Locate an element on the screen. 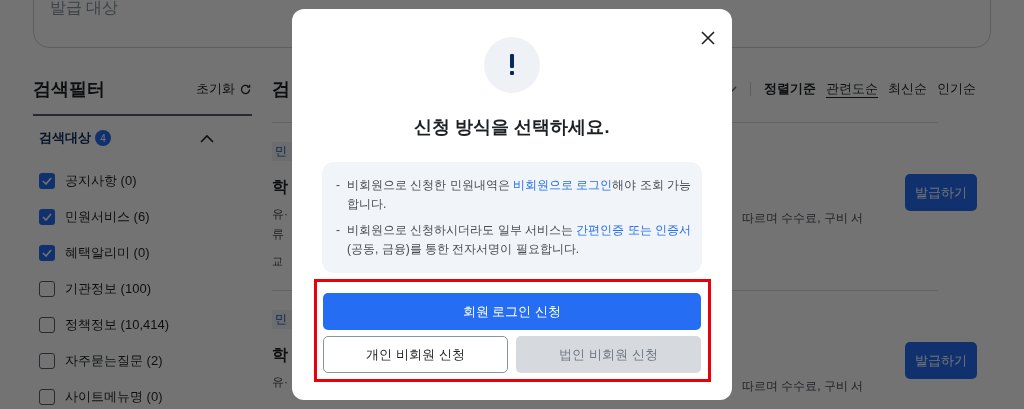 This screenshot has width=1024, height=409. checkbox-label: 민원서비스 (6) is located at coordinates (107, 217).